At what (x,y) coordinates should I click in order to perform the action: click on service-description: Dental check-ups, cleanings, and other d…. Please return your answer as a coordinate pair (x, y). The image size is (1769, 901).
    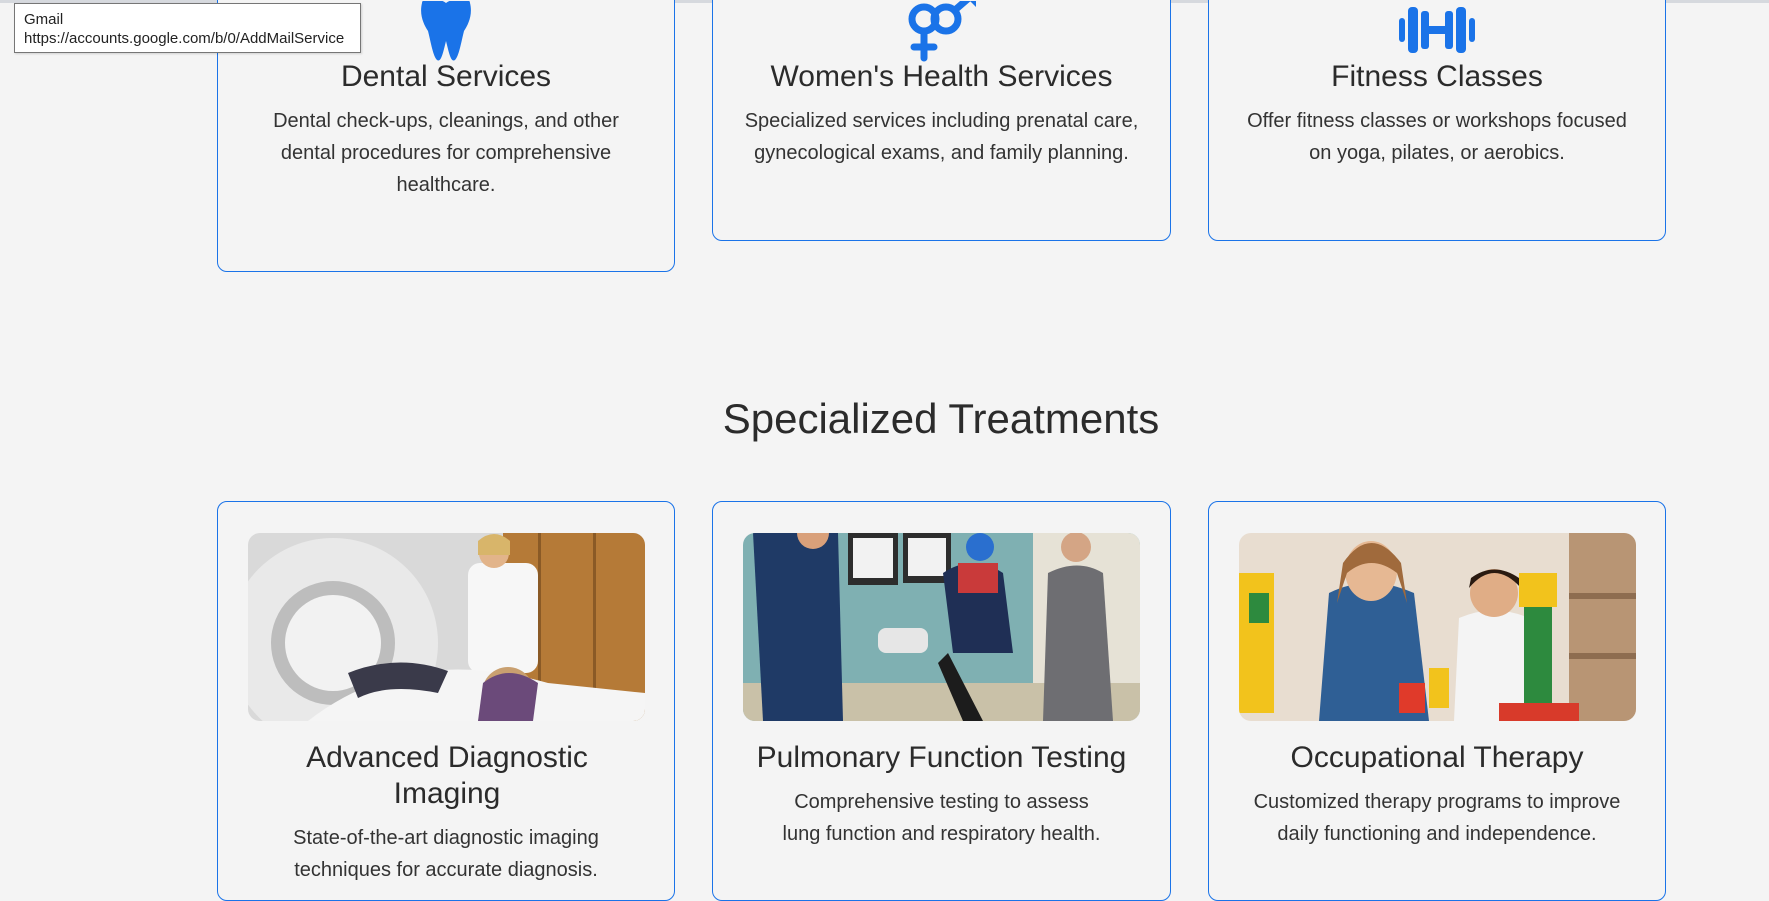
    Looking at the image, I should click on (446, 153).